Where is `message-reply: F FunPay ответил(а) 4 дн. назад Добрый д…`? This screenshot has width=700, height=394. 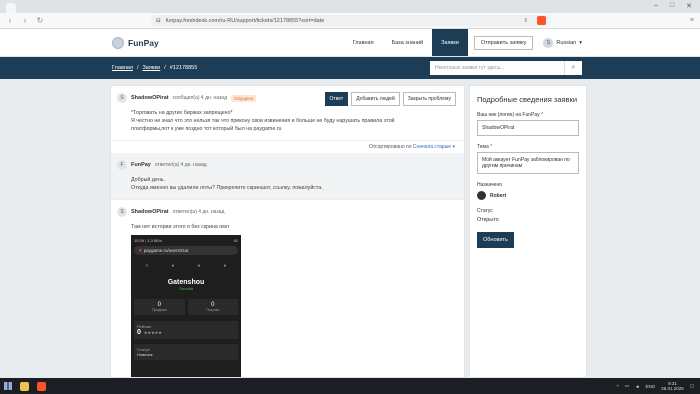 message-reply: F FunPay ответил(а) 4 дн. назад Добрый д… is located at coordinates (287, 176).